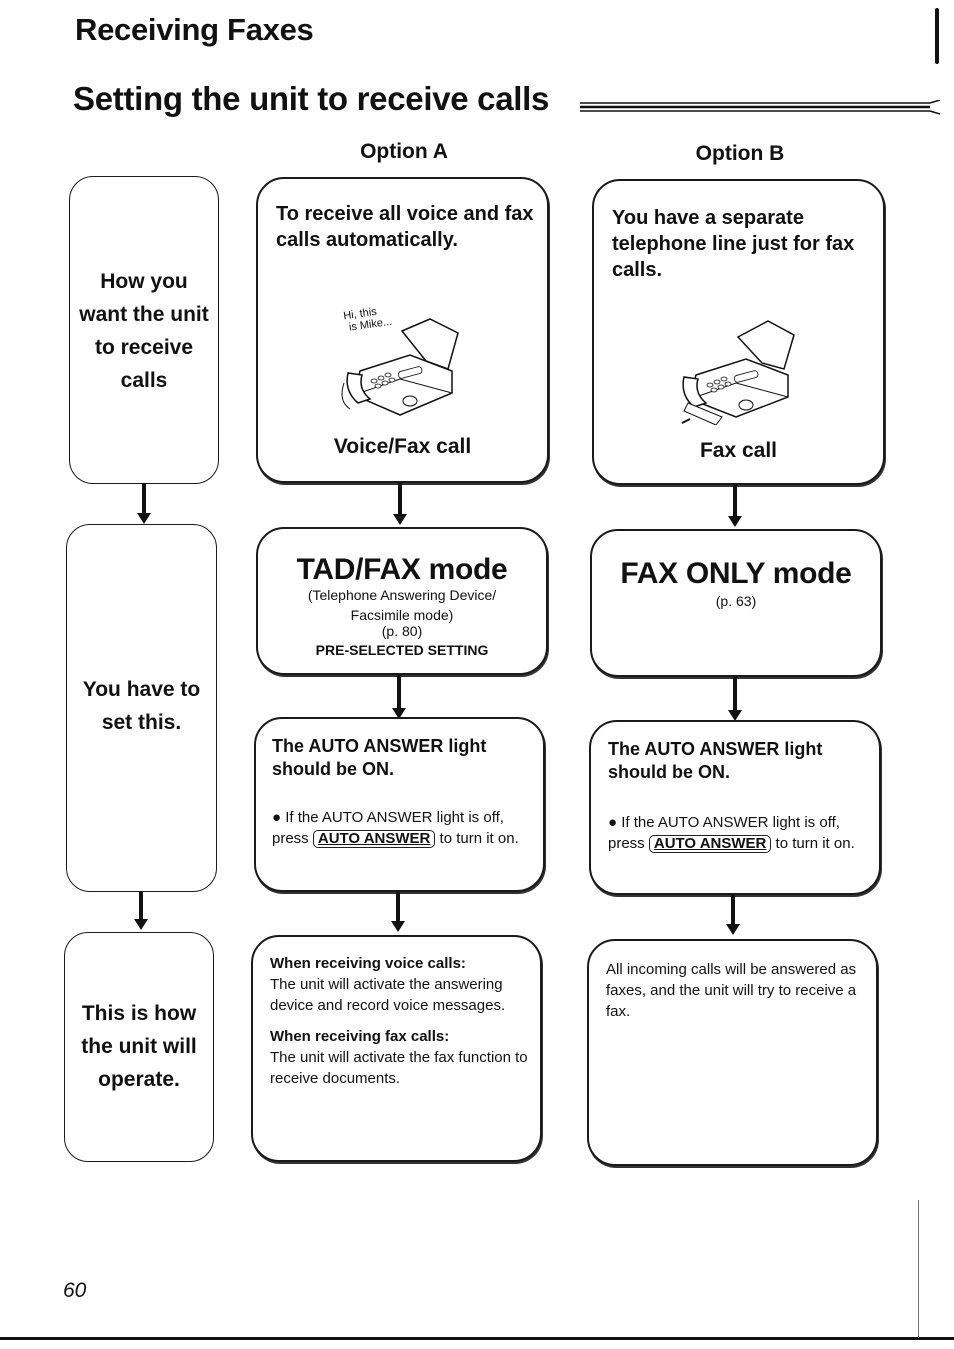 Image resolution: width=954 pixels, height=1349 pixels. What do you see at coordinates (402, 569) in the screenshot?
I see `mode-title: TAD/FAX mode` at bounding box center [402, 569].